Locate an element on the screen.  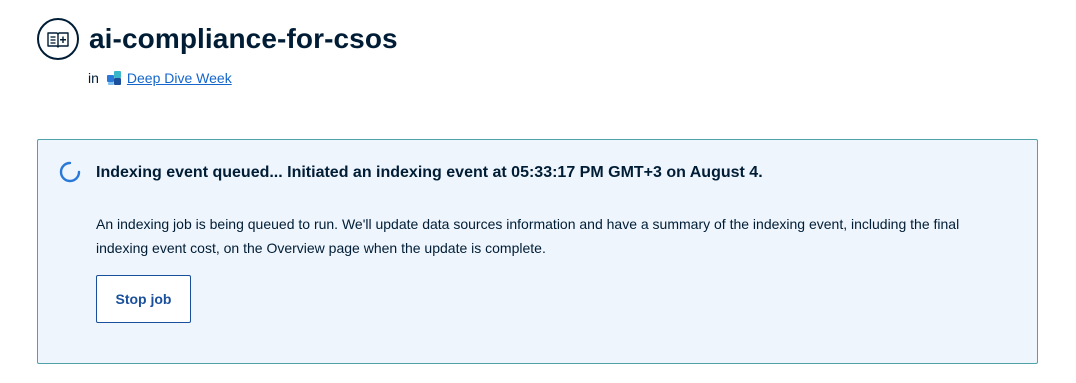
in-label: in is located at coordinates (93, 78).